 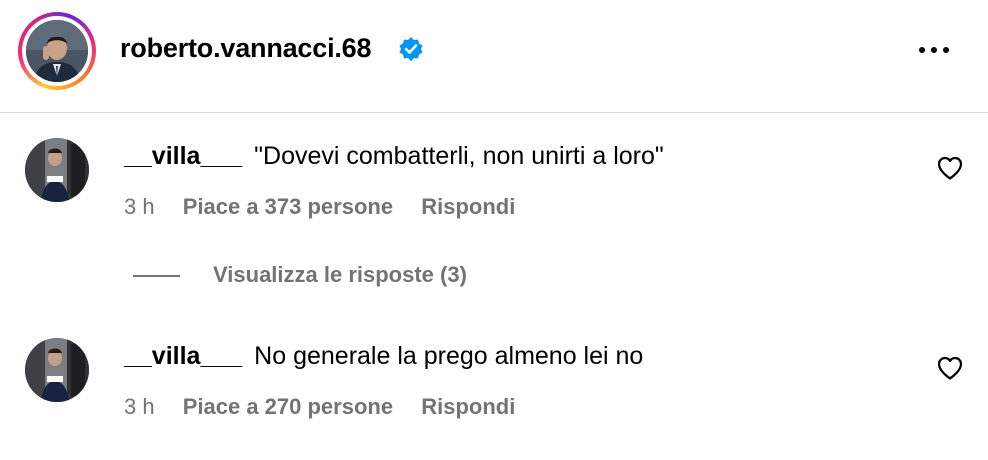 I want to click on comment-likes-count: Piace a 373 persone, so click(x=288, y=206).